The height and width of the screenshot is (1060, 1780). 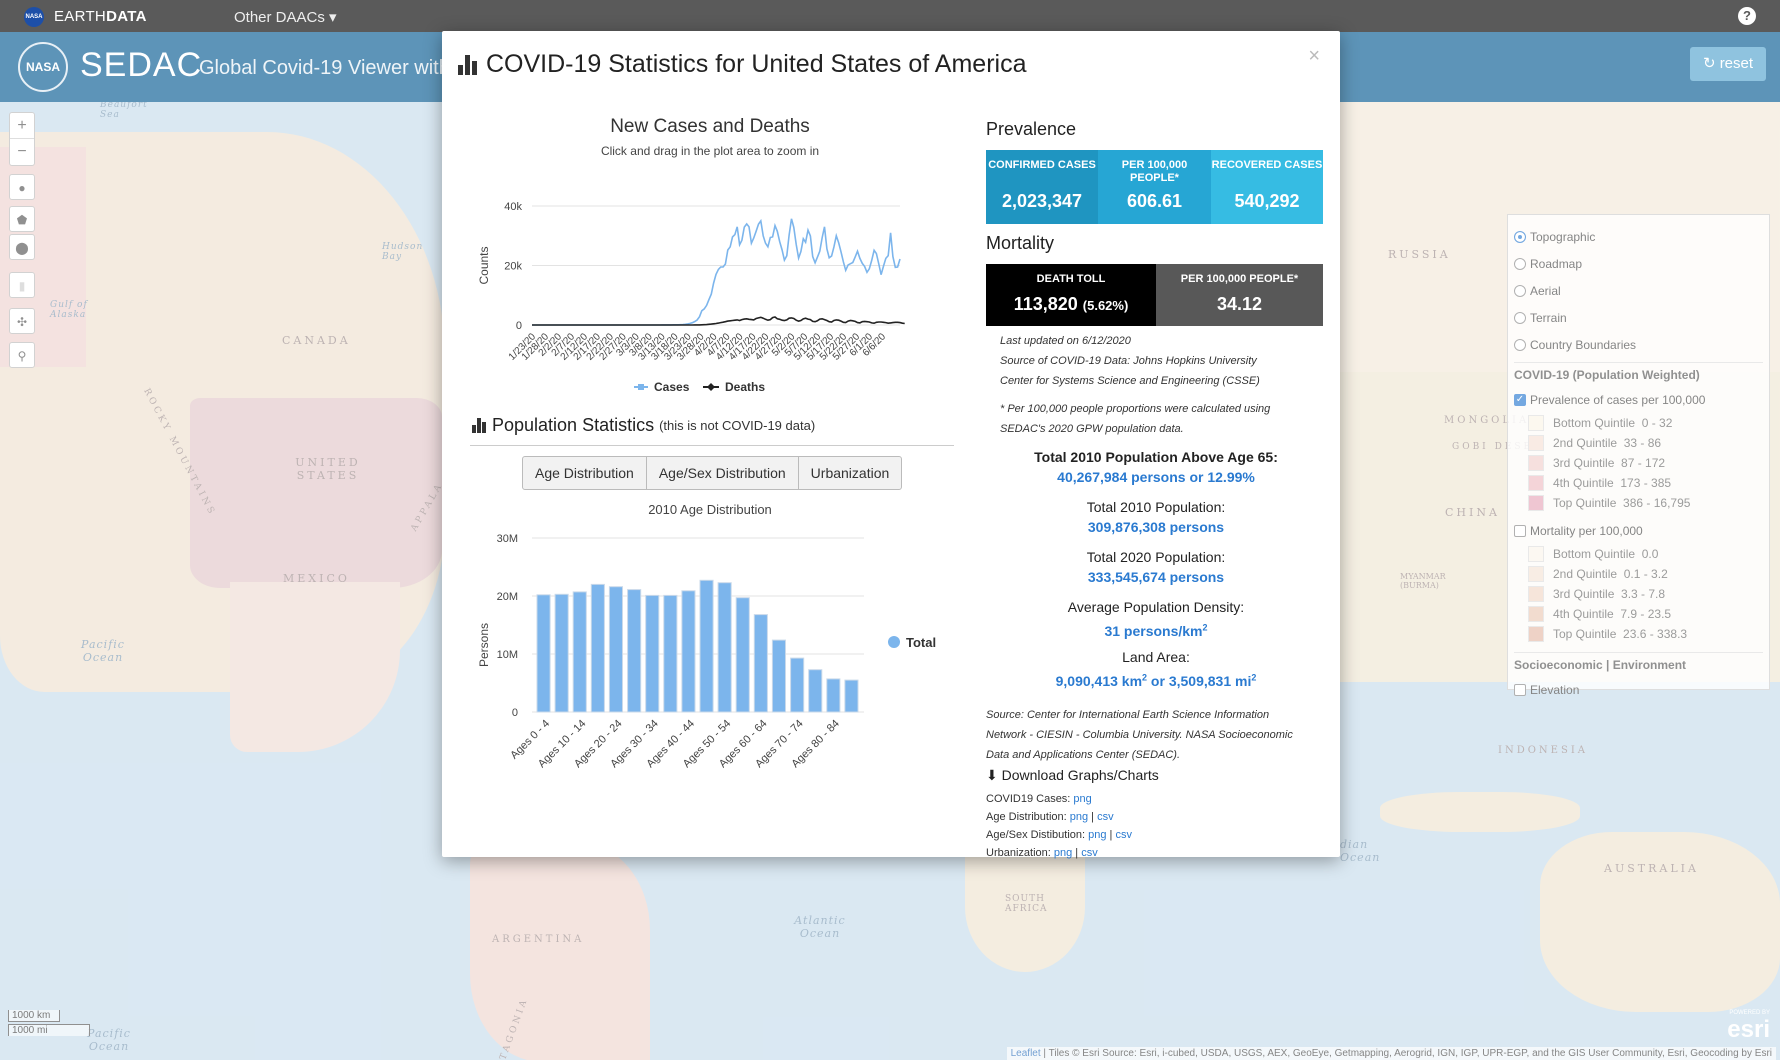 I want to click on density-value: 31 persons/km2, so click(x=1155, y=630).